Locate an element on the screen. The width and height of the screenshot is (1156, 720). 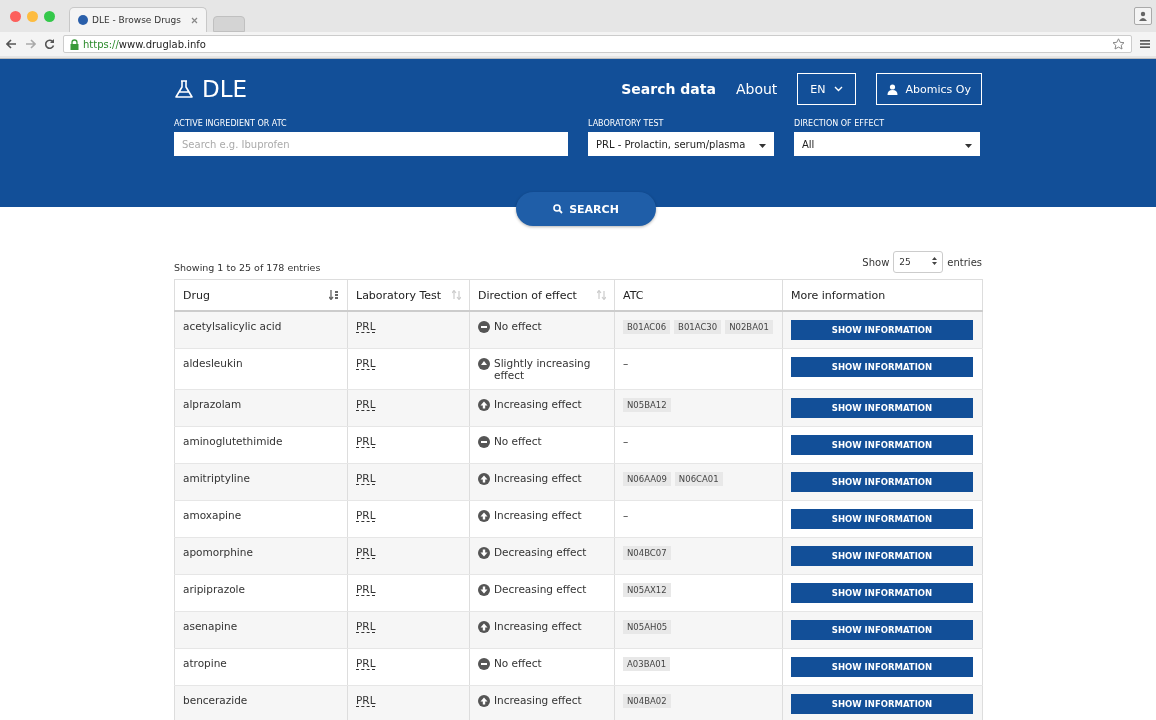
atc-code-tag: N05BA12 is located at coordinates (647, 405).